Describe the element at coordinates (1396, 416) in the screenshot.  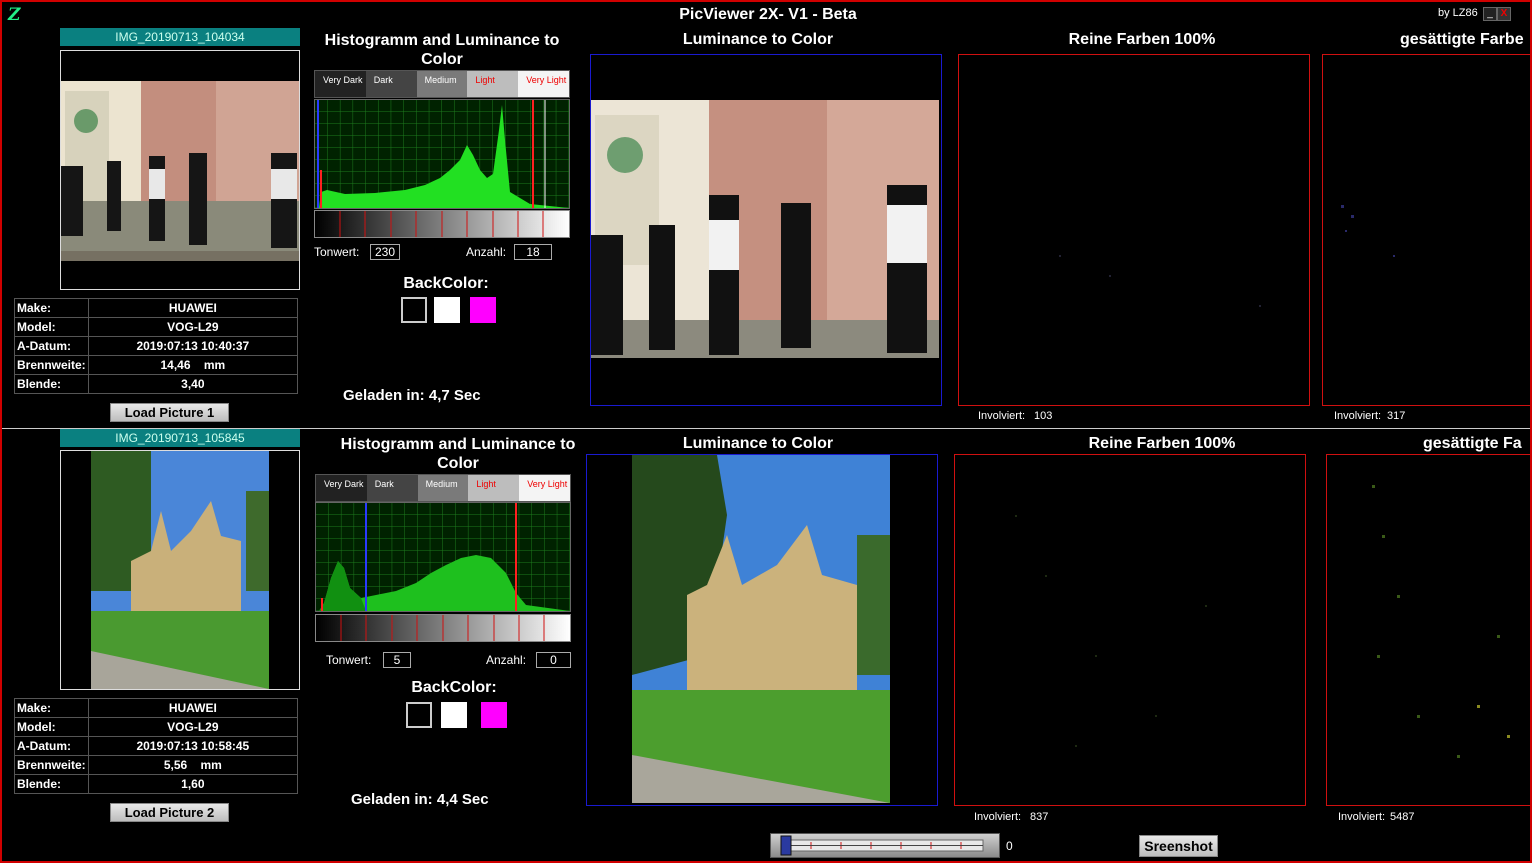
I see `gesaettigt1-involved-count: 317` at that location.